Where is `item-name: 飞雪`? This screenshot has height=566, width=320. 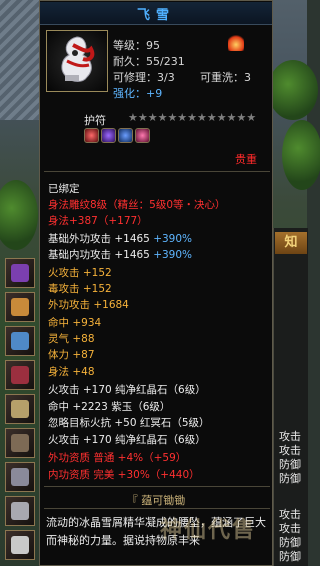
item-name: 飞雪 is located at coordinates (155, 15).